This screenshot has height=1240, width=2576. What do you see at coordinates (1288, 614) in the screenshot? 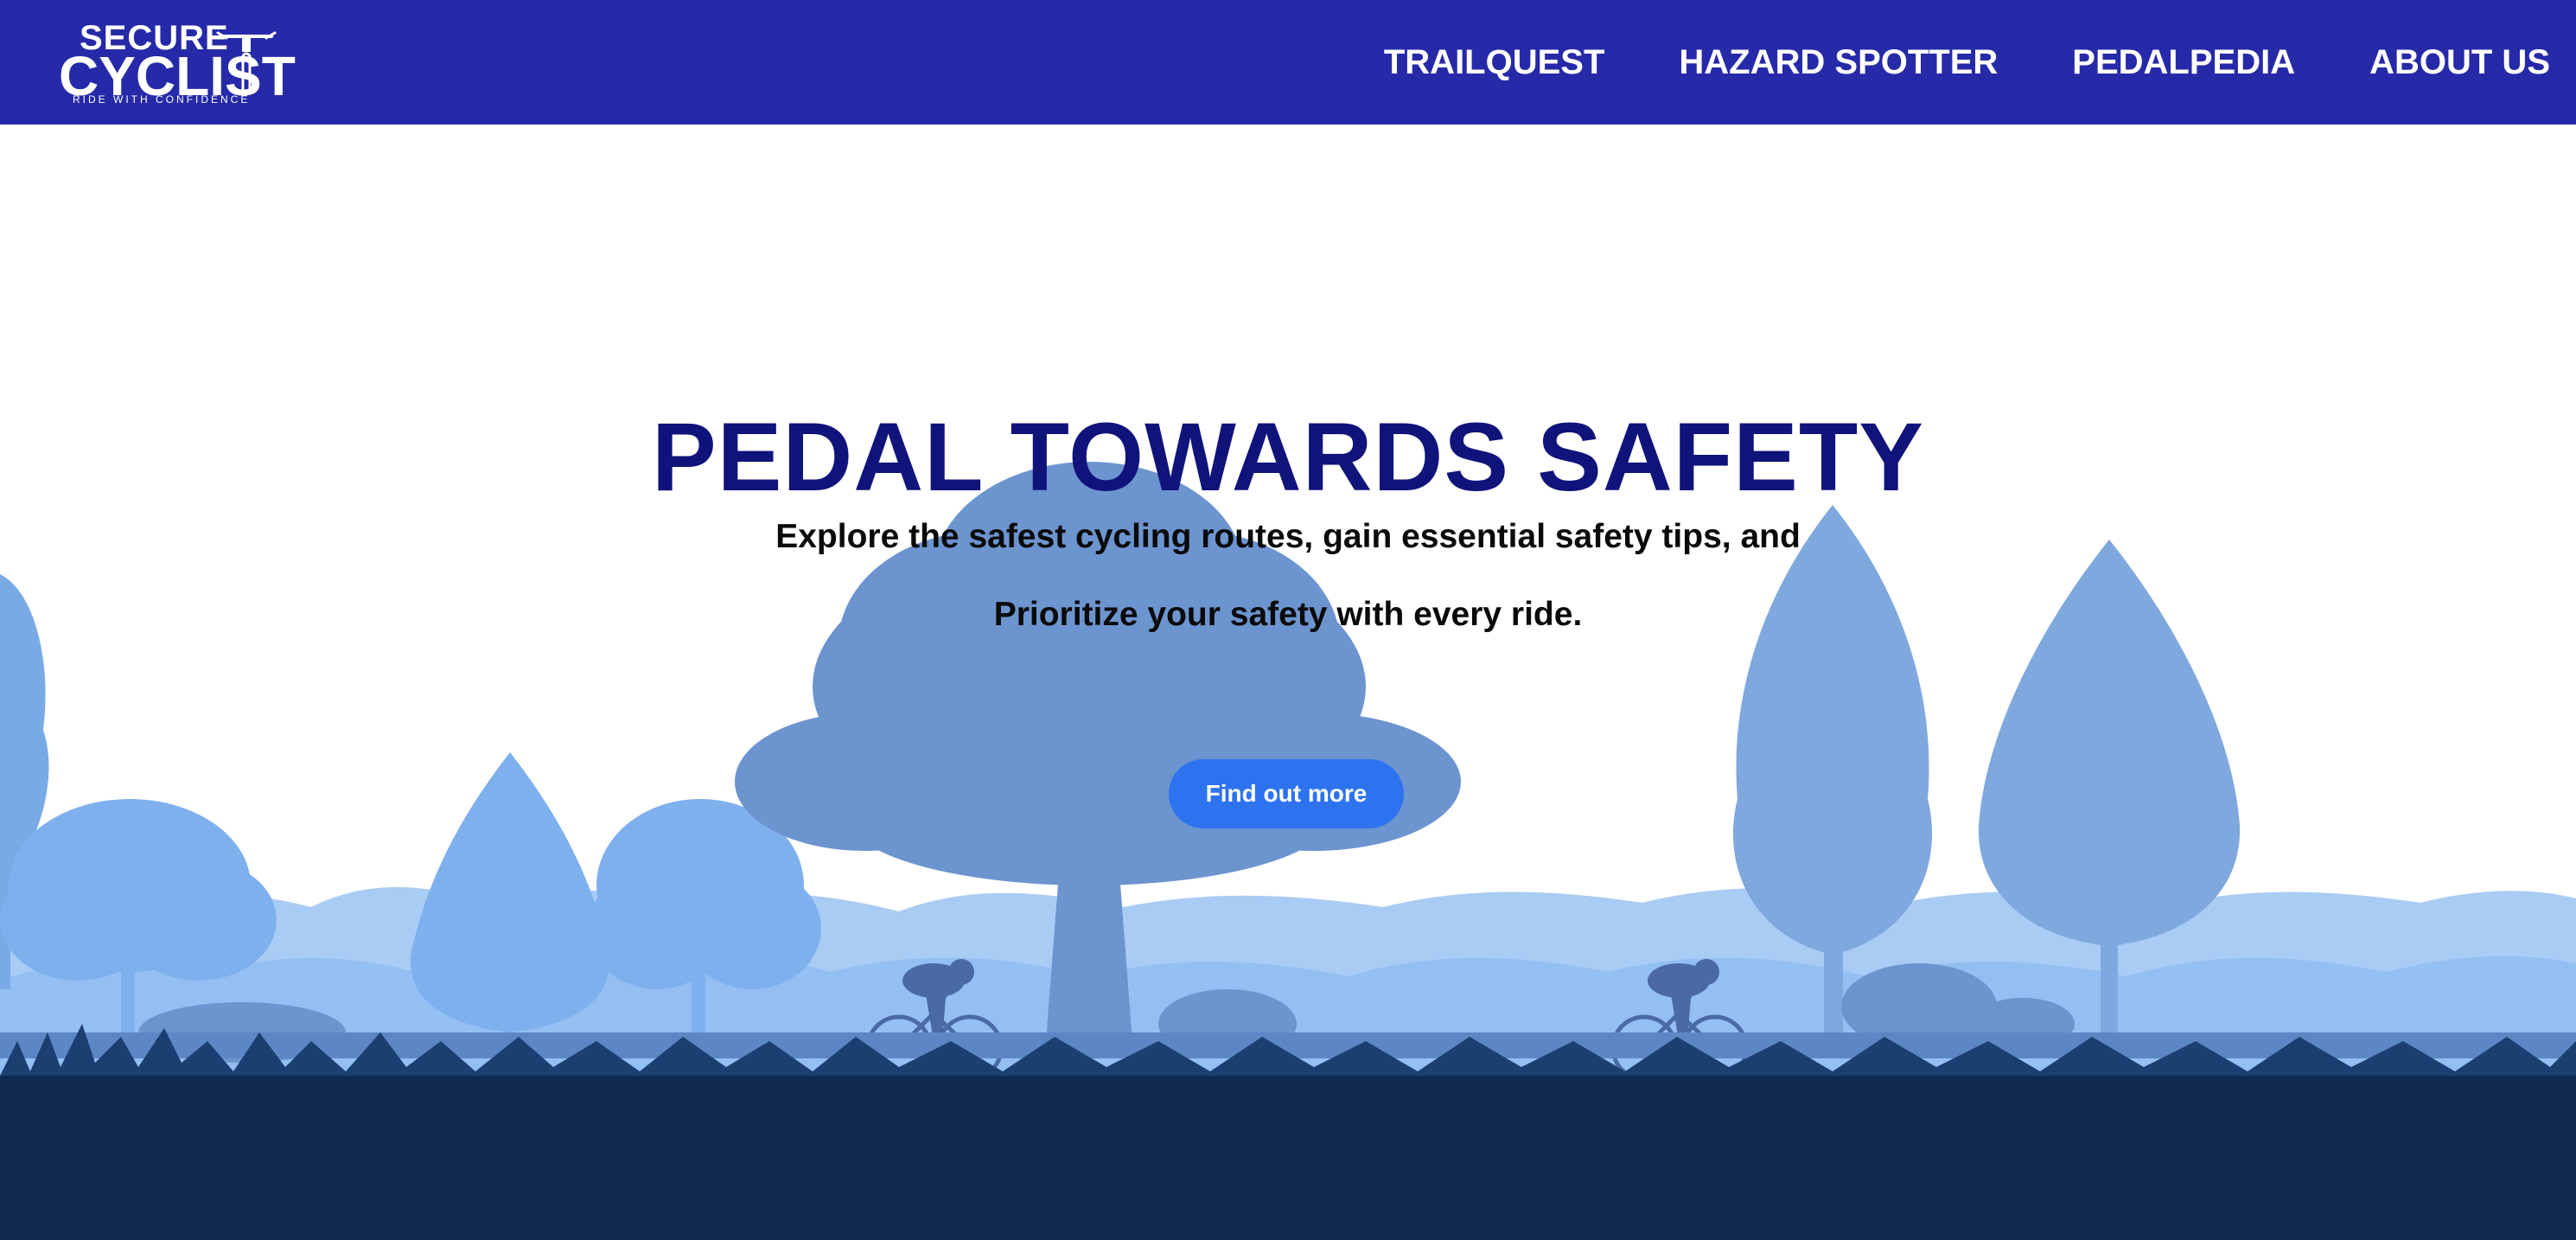
I see `hero-subtitle-line2: Prioritize your safety with every ride.` at bounding box center [1288, 614].